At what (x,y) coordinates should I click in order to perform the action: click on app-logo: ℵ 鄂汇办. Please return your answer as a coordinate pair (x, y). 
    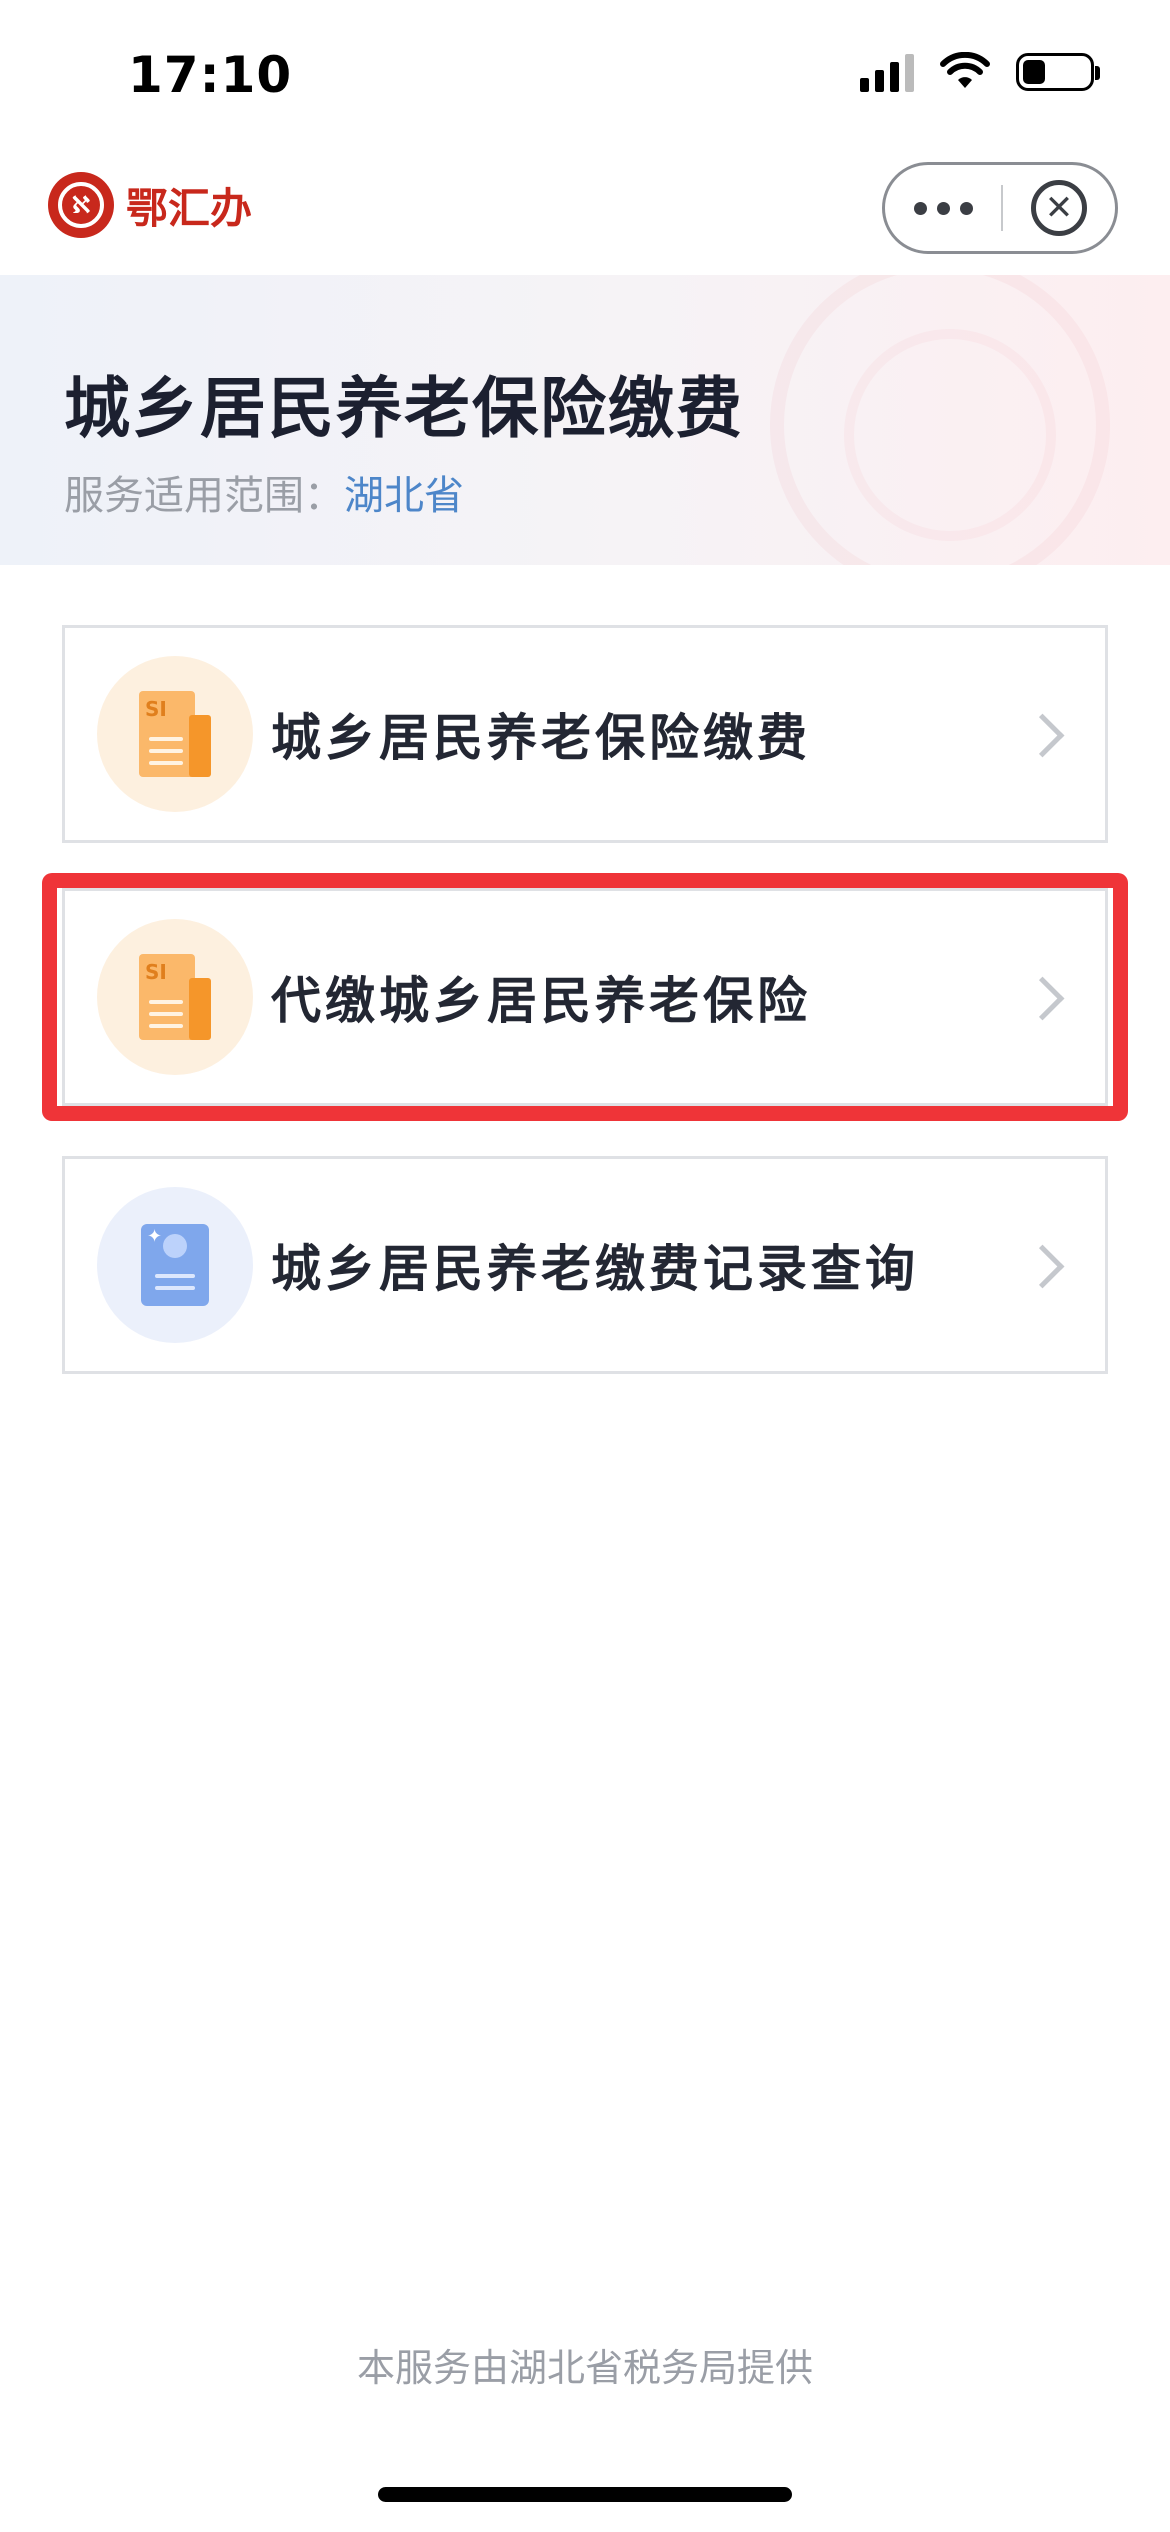
    Looking at the image, I should click on (150, 205).